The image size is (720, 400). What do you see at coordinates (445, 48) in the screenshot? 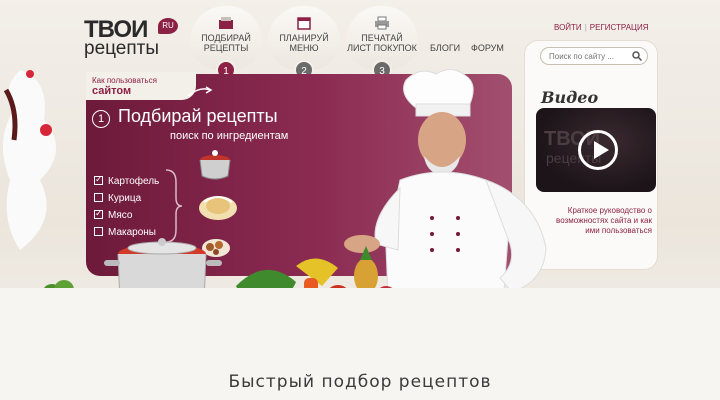
I see `nav-link-blogs: блоги` at bounding box center [445, 48].